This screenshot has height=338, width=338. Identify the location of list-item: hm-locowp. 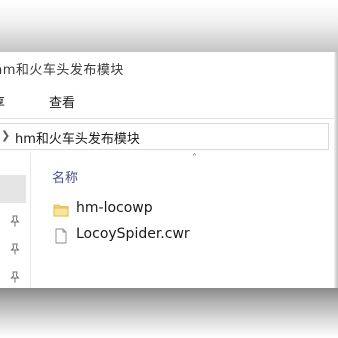
(187, 210).